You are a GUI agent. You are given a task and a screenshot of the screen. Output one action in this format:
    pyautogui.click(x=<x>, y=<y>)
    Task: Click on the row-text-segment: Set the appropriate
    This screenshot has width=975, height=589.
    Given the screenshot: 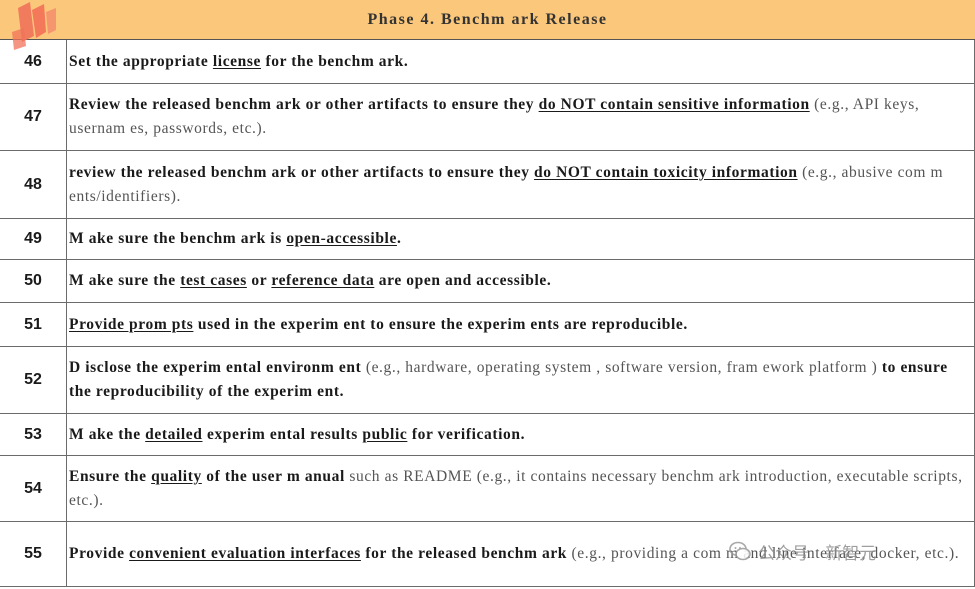 What is the action you would take?
    pyautogui.click(x=141, y=61)
    